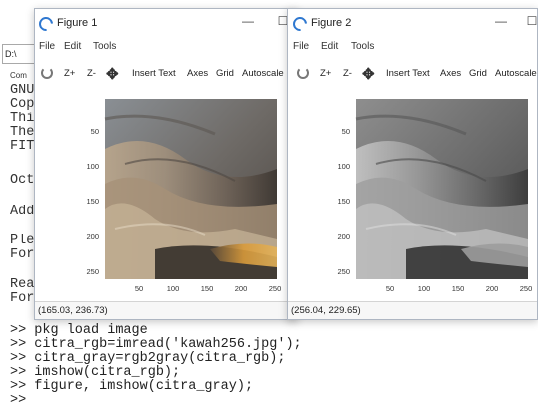  I want to click on figure-1-menubar: File Edit Tools, so click(166, 49).